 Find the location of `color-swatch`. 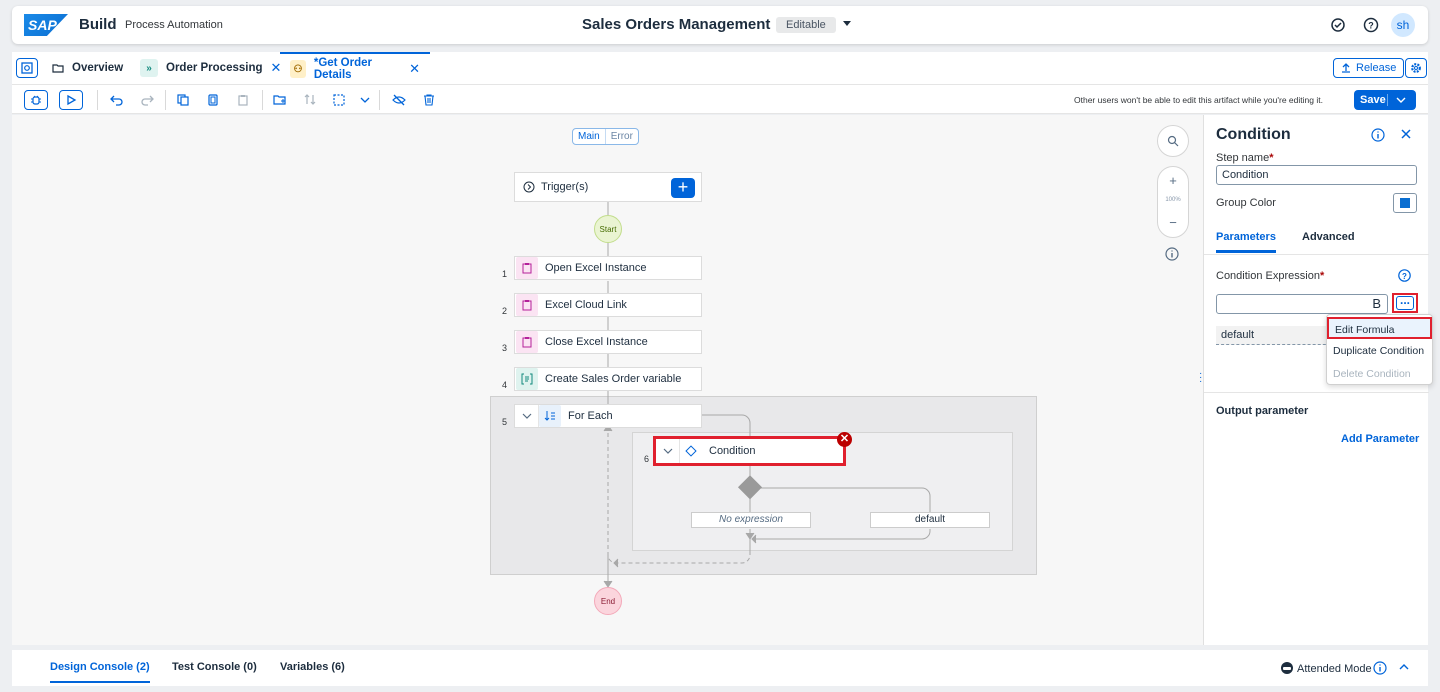

color-swatch is located at coordinates (1405, 203).